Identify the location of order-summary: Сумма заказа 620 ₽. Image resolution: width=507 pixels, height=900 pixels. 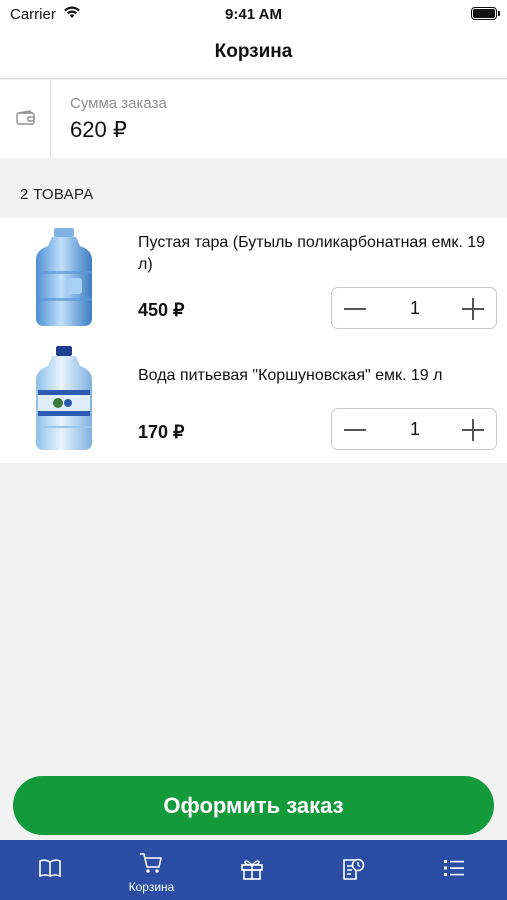
(253, 119).